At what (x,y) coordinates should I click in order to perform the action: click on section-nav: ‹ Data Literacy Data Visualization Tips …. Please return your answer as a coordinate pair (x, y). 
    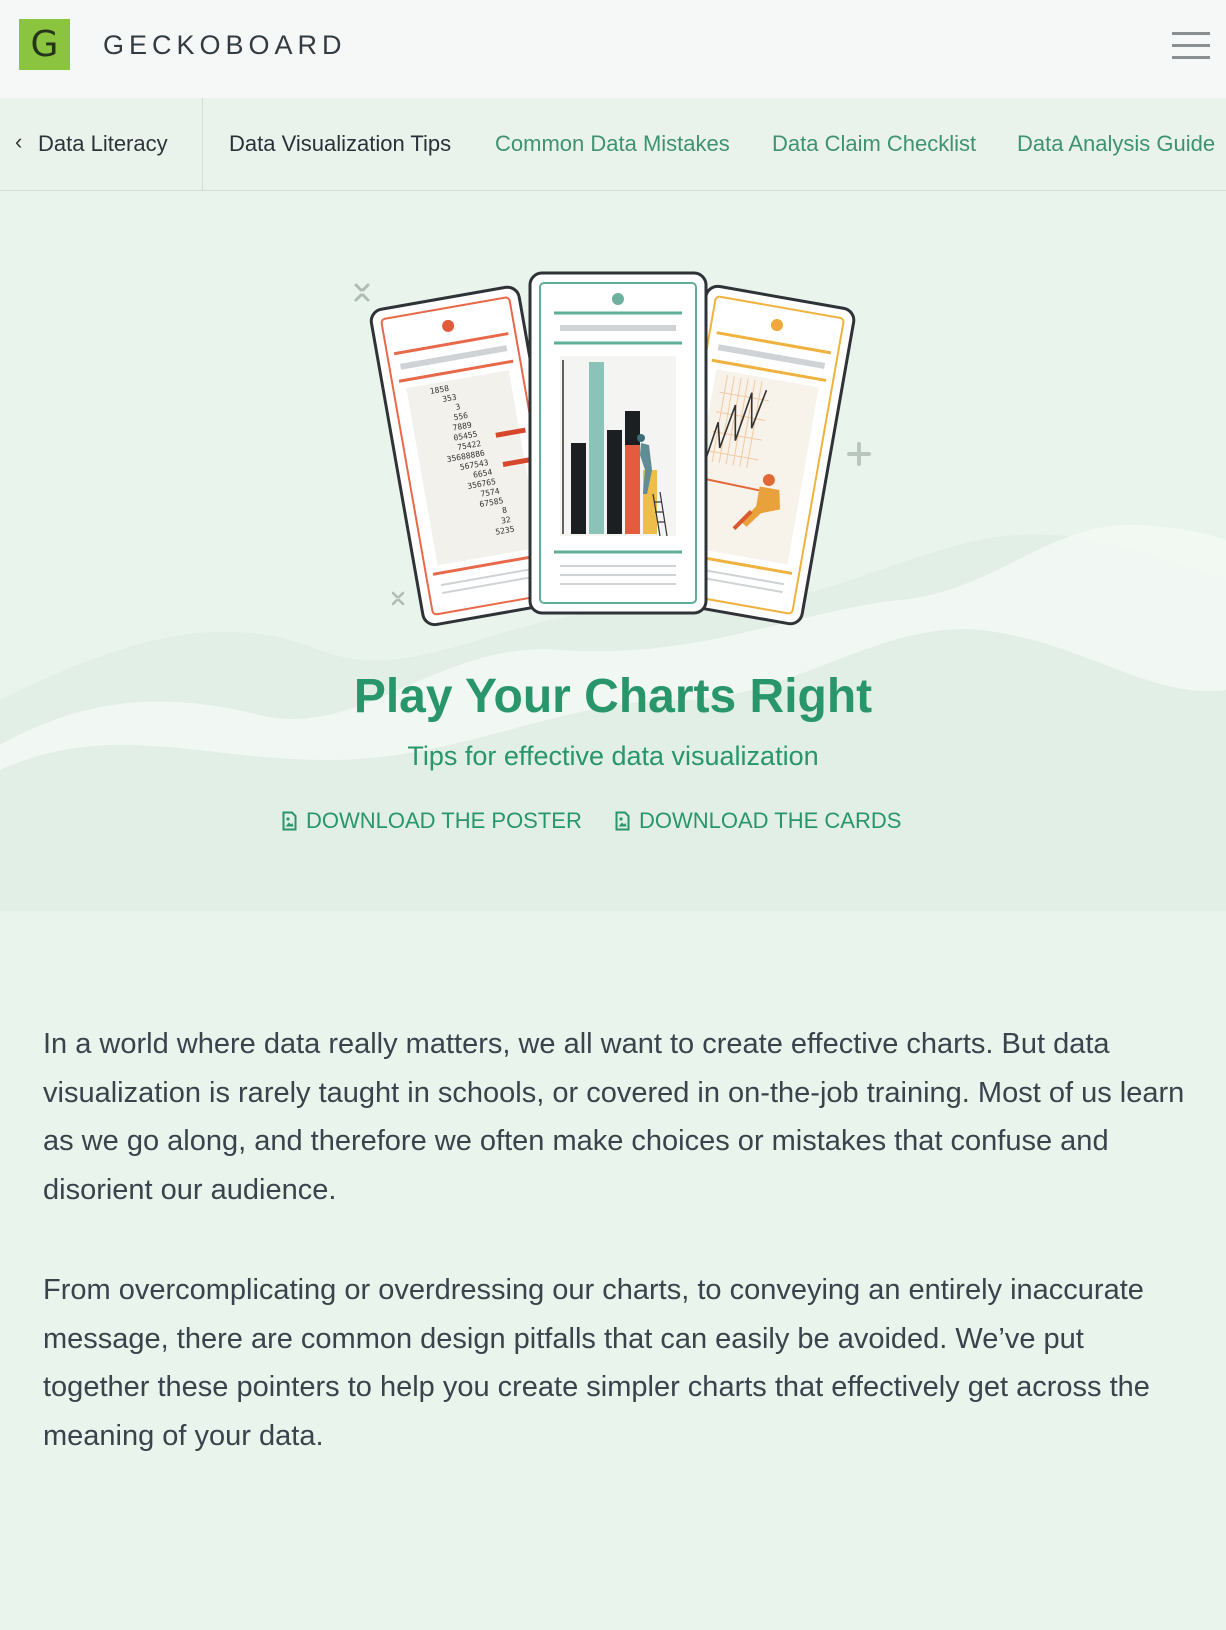
    Looking at the image, I should click on (613, 144).